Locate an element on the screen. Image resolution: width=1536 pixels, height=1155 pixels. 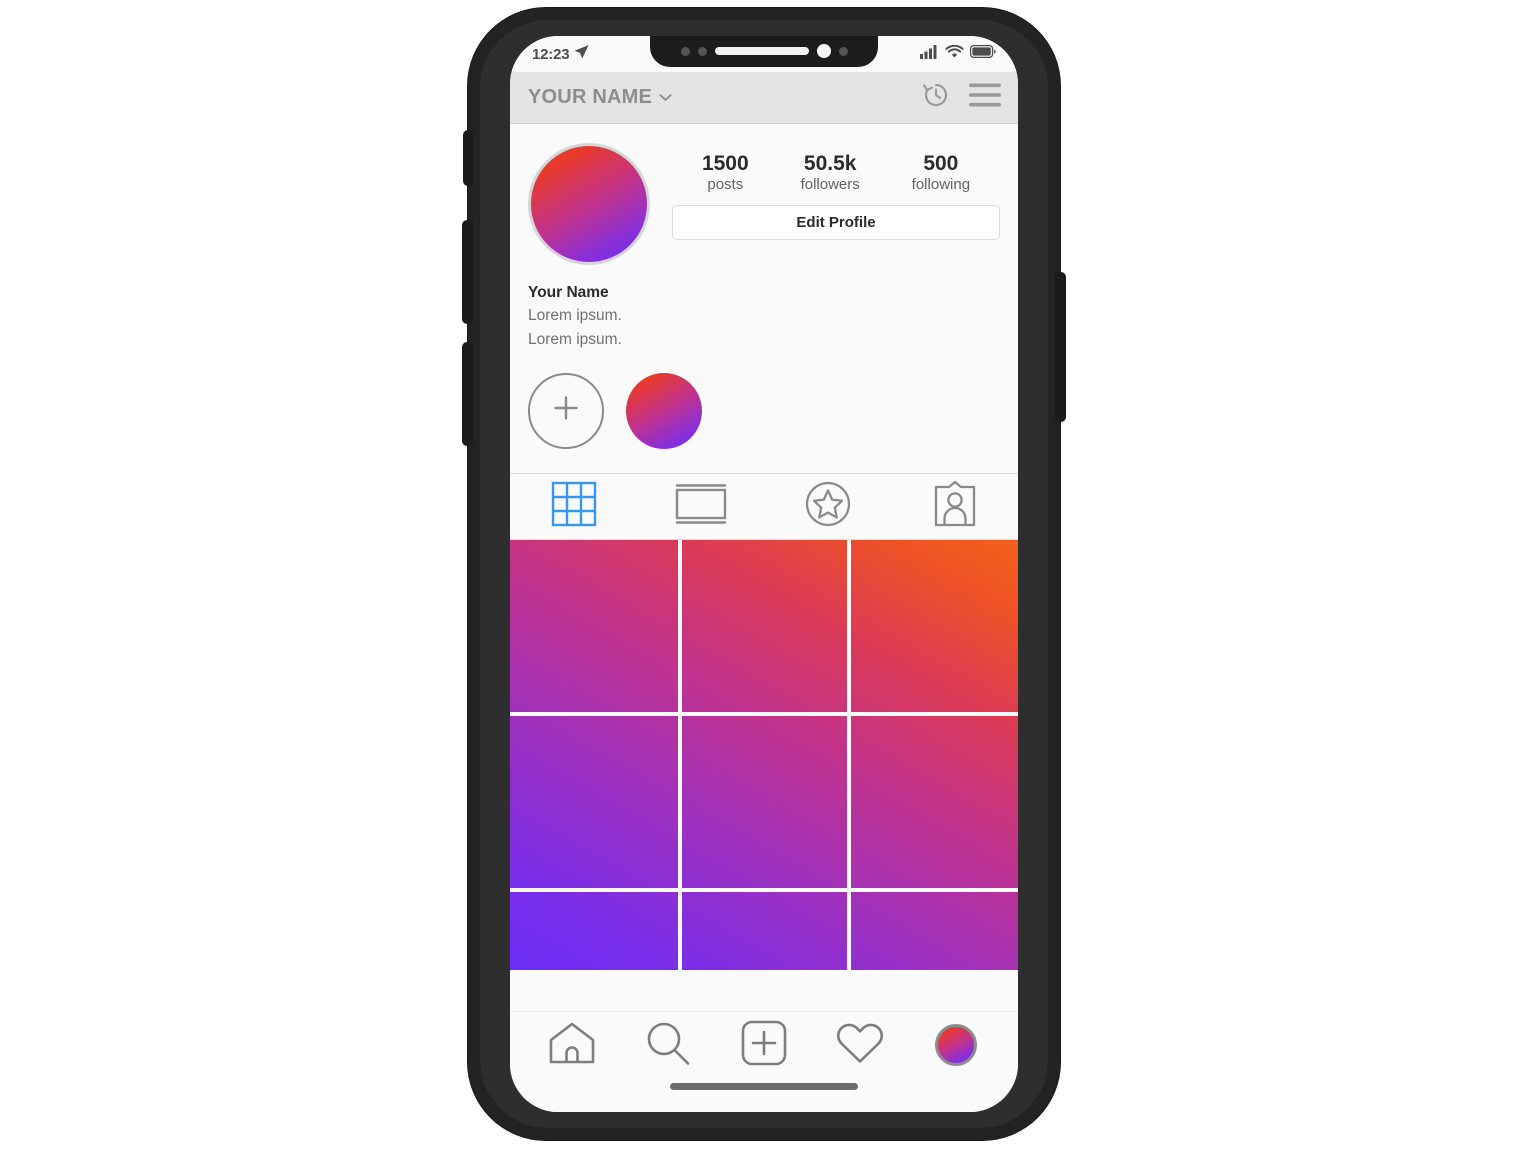
header-username-label: YOUR NAME is located at coordinates (590, 97).